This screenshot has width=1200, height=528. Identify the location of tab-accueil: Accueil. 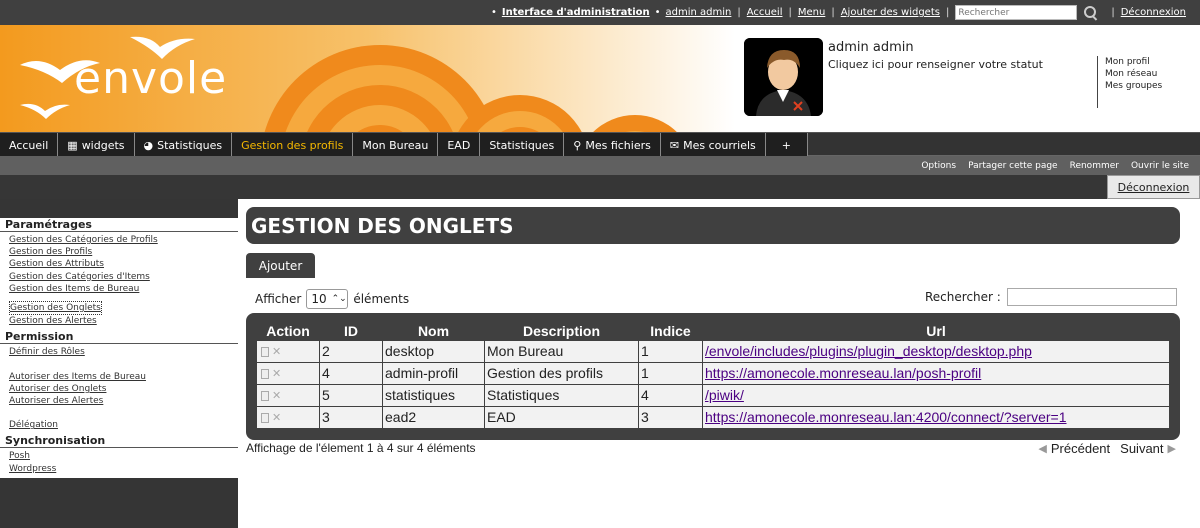
(29, 145).